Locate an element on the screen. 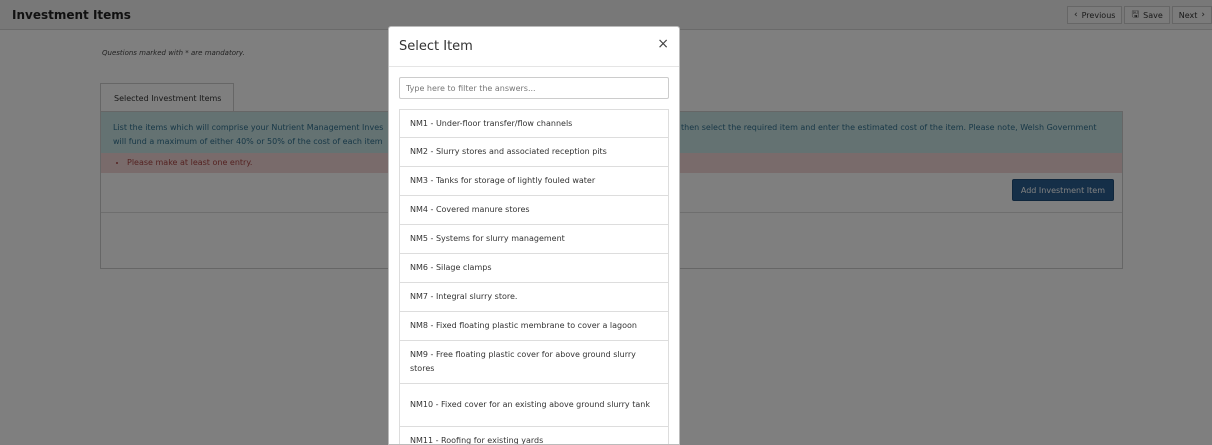 Image resolution: width=1212 pixels, height=445 pixels. list-item: NM6 - Silage clamps is located at coordinates (534, 268).